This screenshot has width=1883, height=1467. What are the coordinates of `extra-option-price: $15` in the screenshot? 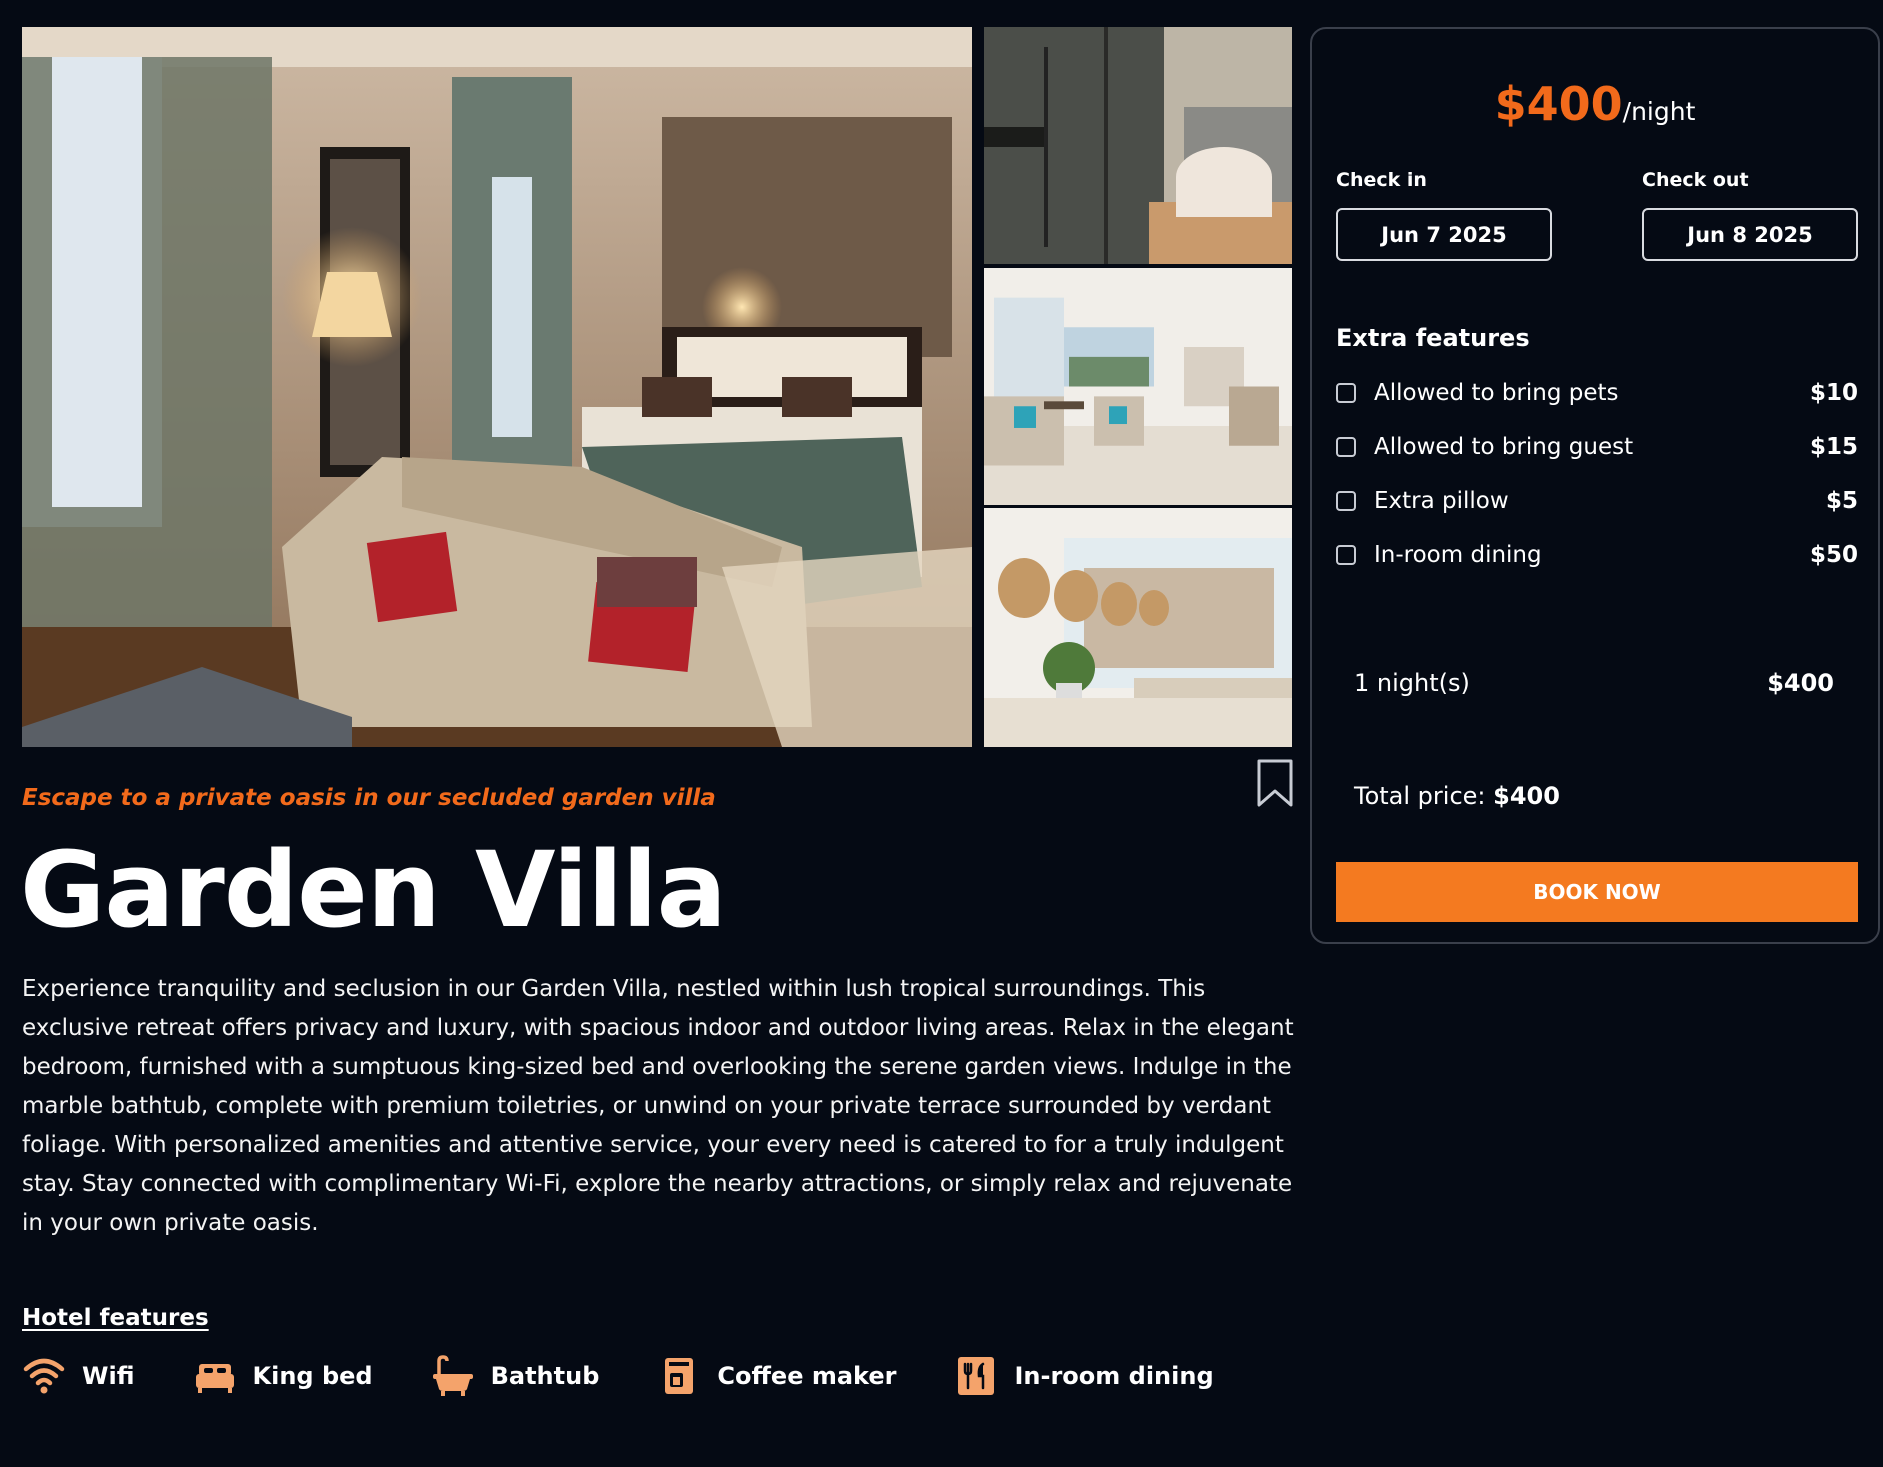 It's located at (1833, 447).